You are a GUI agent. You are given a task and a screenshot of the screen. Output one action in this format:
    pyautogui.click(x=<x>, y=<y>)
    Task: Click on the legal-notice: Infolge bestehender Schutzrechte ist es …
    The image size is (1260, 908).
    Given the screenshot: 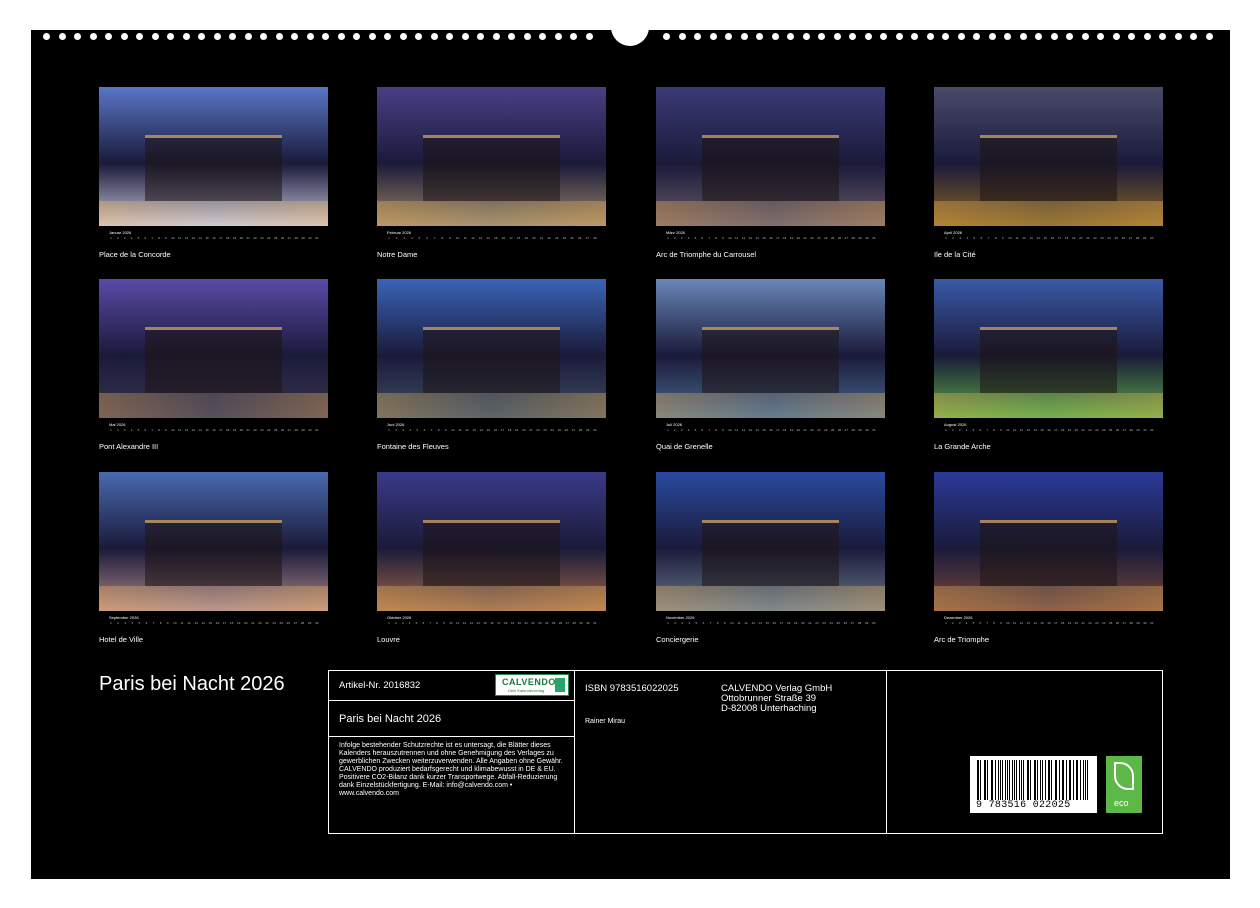 What is the action you would take?
    pyautogui.click(x=455, y=770)
    